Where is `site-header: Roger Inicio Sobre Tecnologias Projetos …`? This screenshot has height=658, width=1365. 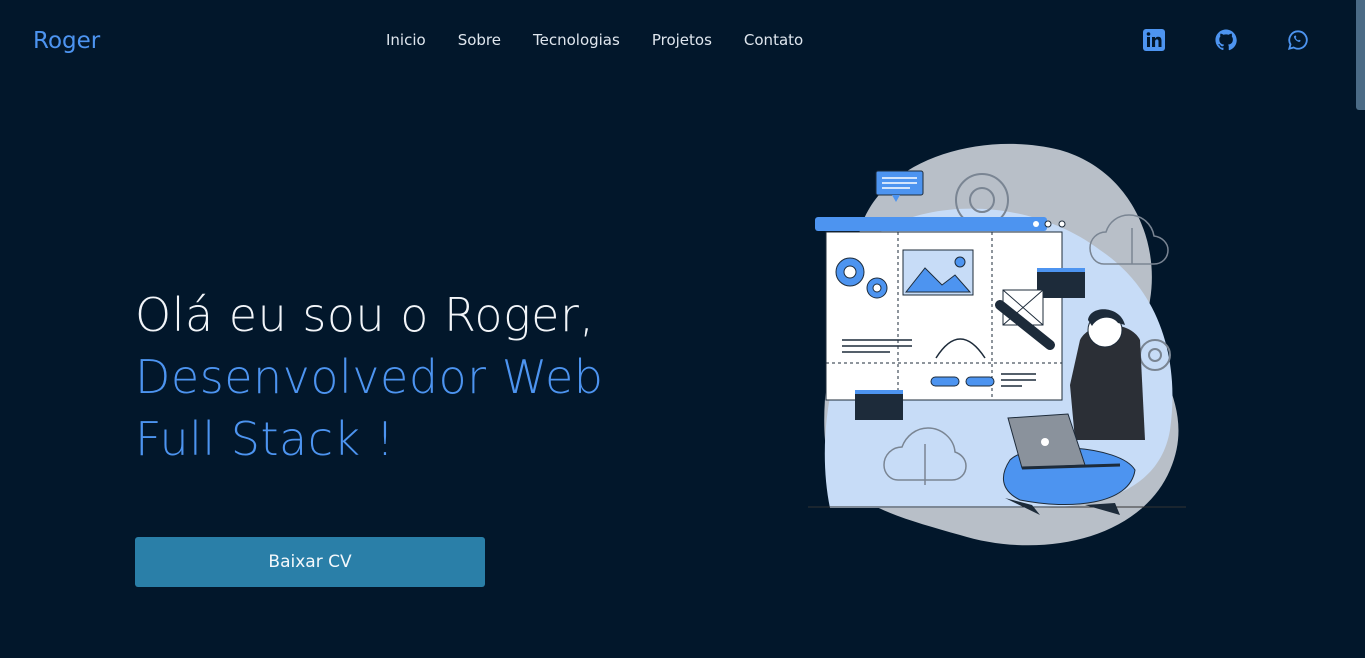
site-header: Roger Inicio Sobre Tecnologias Projetos … is located at coordinates (682, 42).